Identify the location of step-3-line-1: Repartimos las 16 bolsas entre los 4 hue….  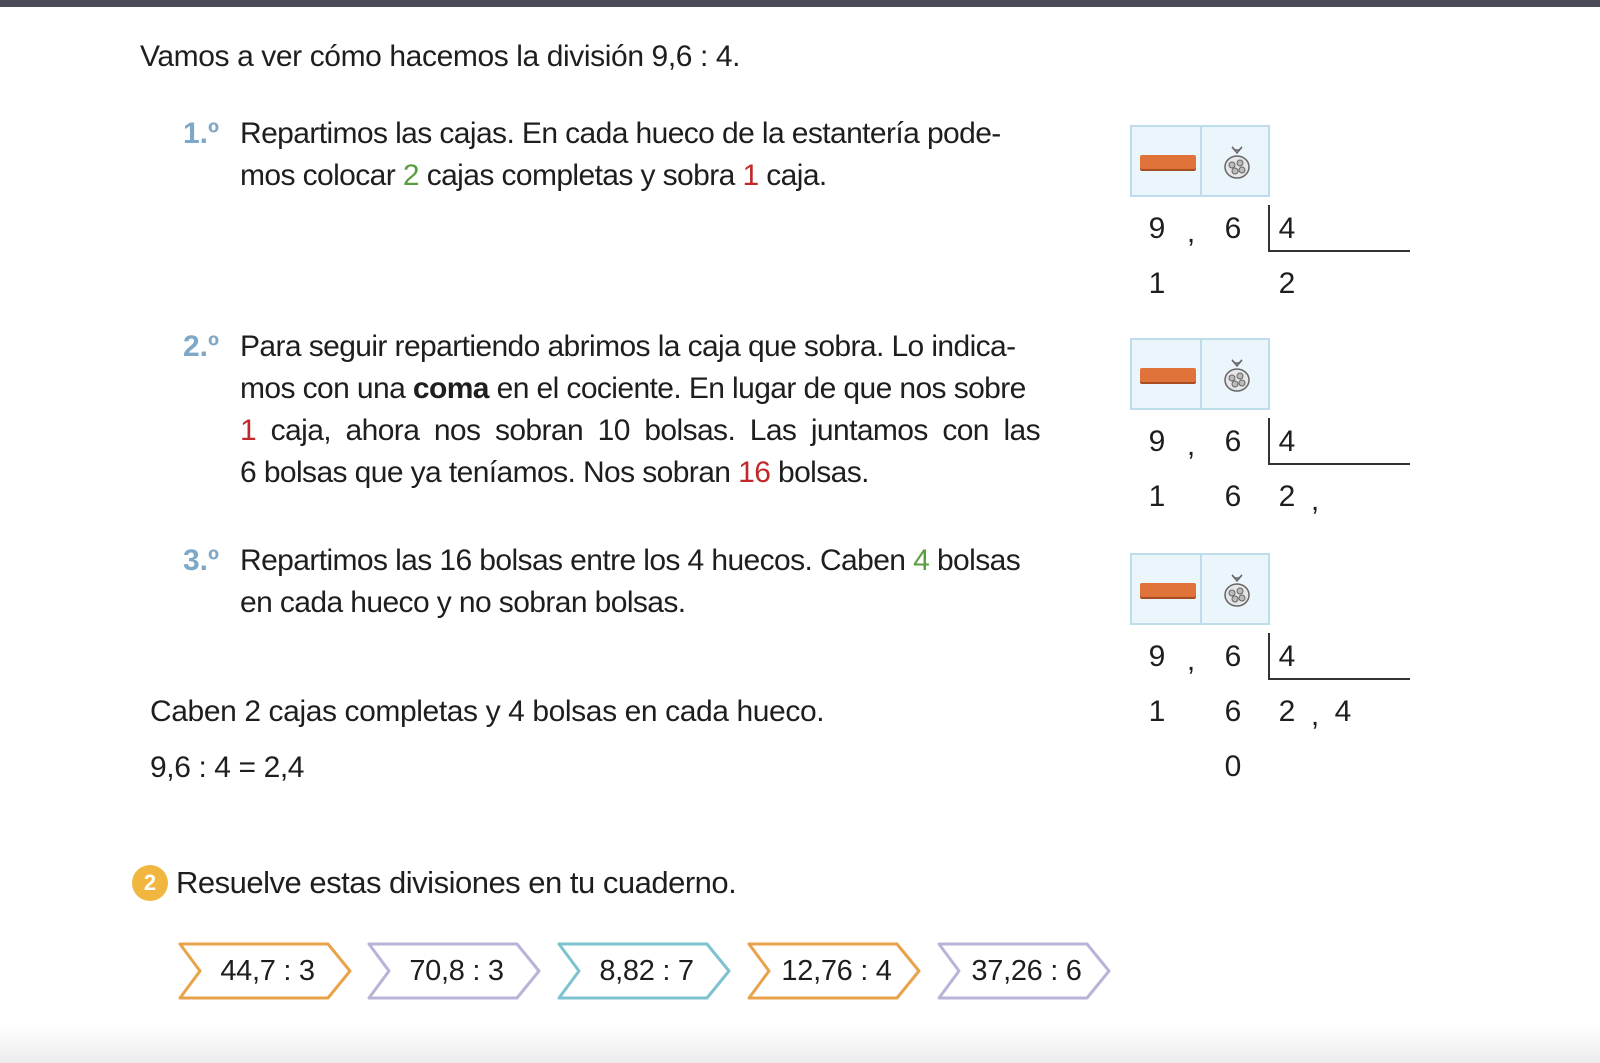
(630, 560).